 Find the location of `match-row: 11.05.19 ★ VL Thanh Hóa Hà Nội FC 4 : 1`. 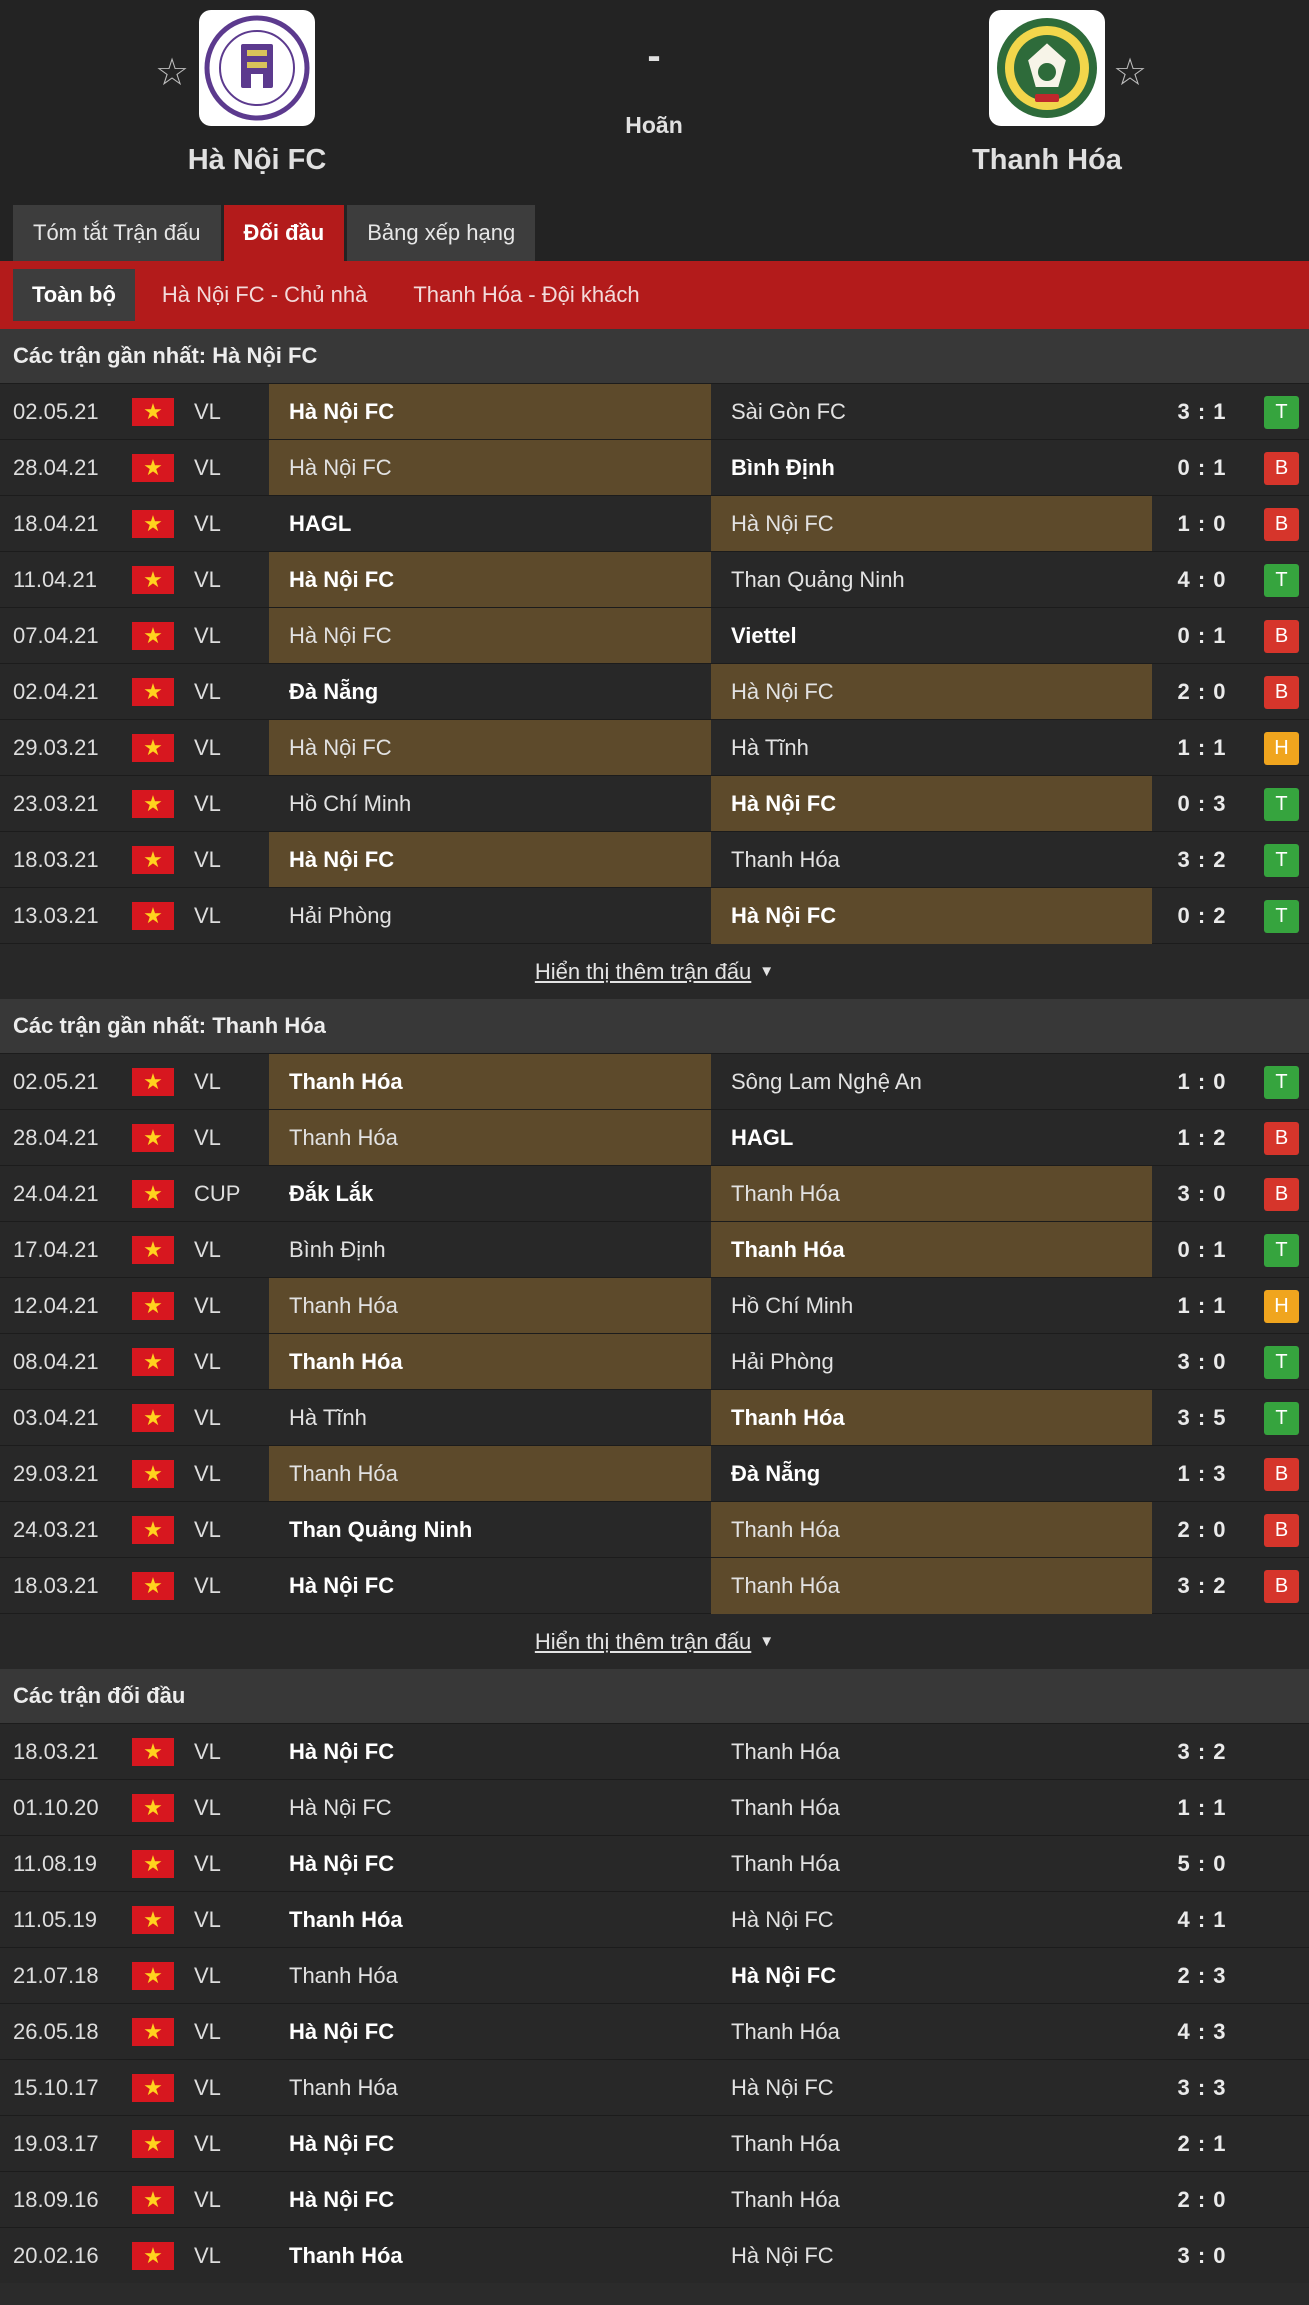

match-row: 11.05.19 ★ VL Thanh Hóa Hà Nội FC 4 : 1 is located at coordinates (654, 1919).